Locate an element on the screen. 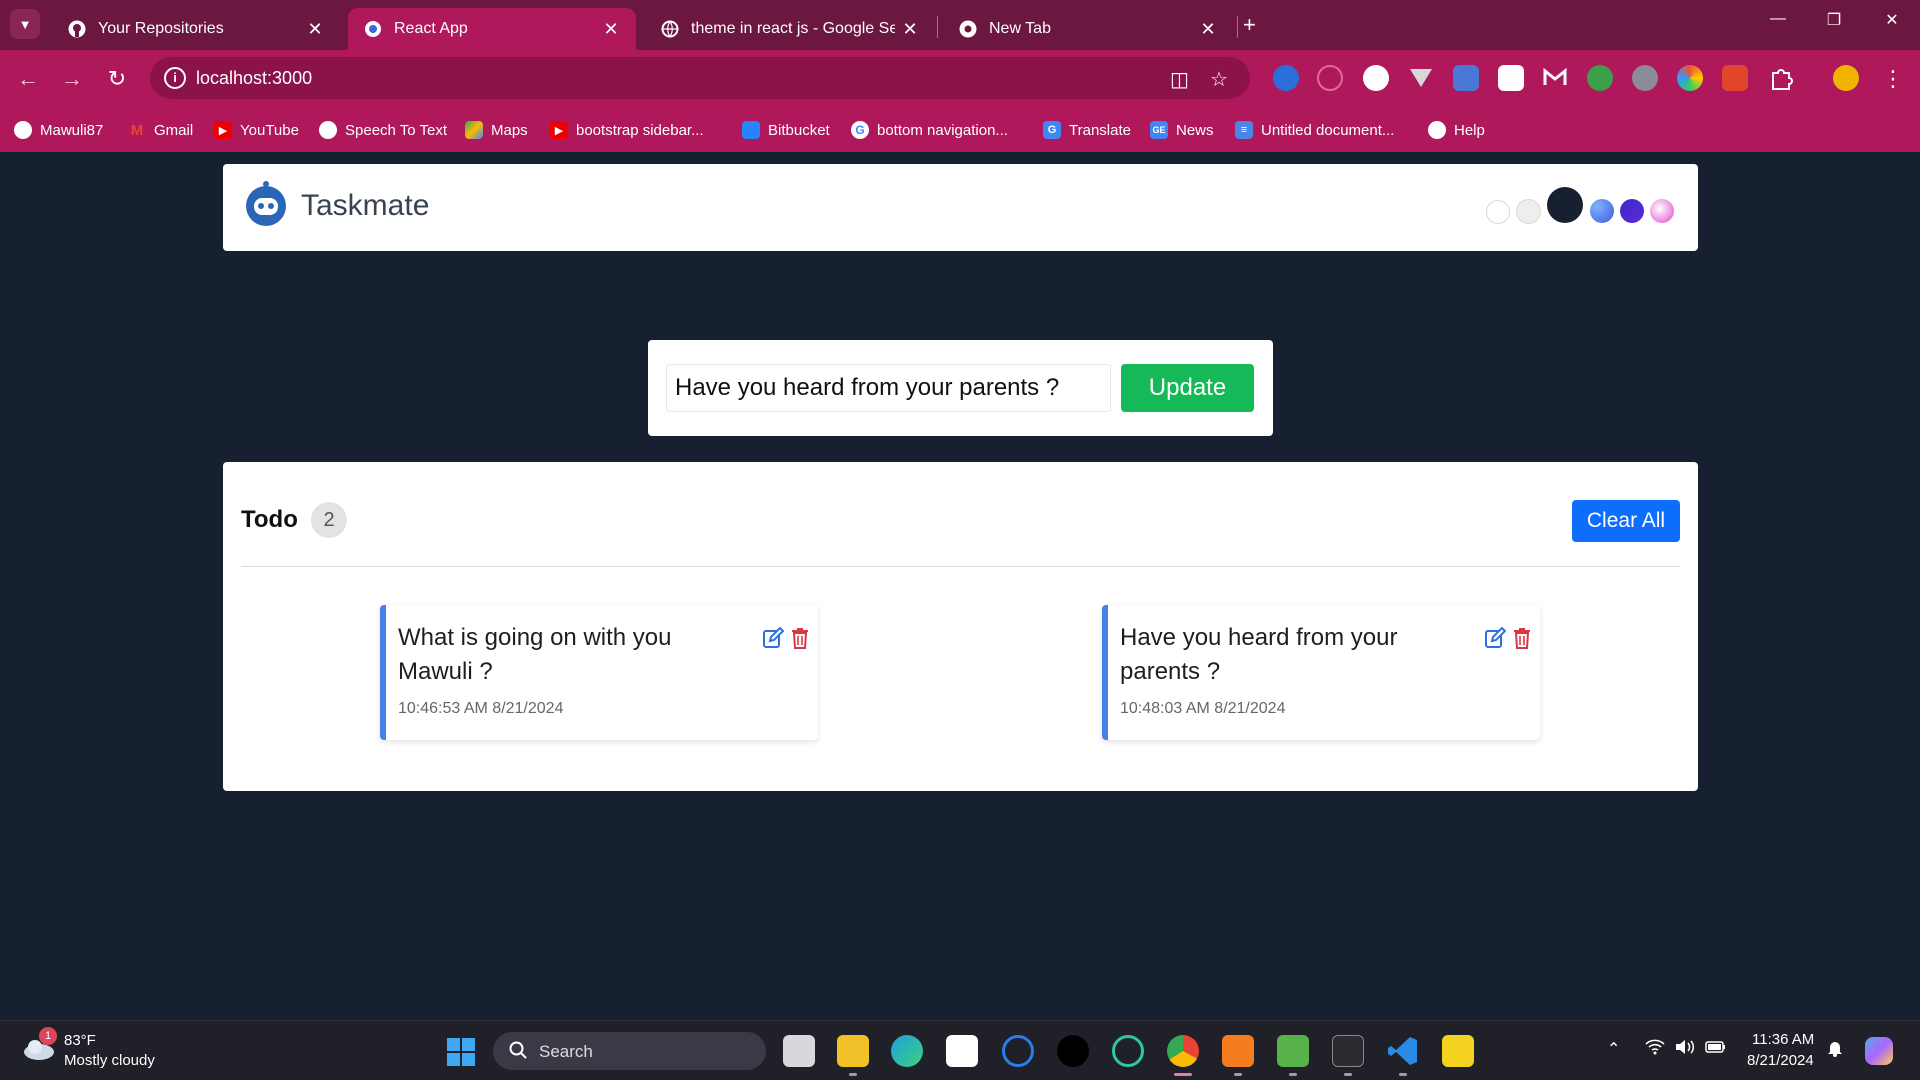 The width and height of the screenshot is (1920, 1080). clear-all-button: Clear All is located at coordinates (1626, 521).